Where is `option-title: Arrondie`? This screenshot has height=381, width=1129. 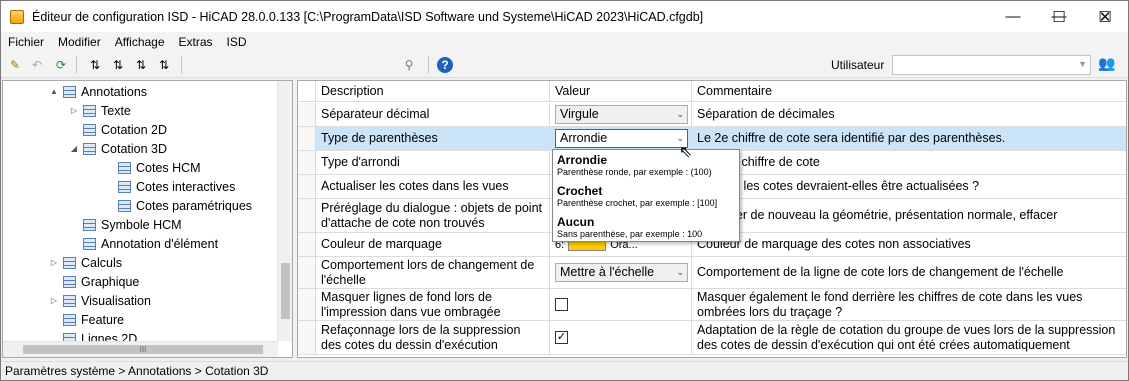
option-title: Arrondie is located at coordinates (582, 160).